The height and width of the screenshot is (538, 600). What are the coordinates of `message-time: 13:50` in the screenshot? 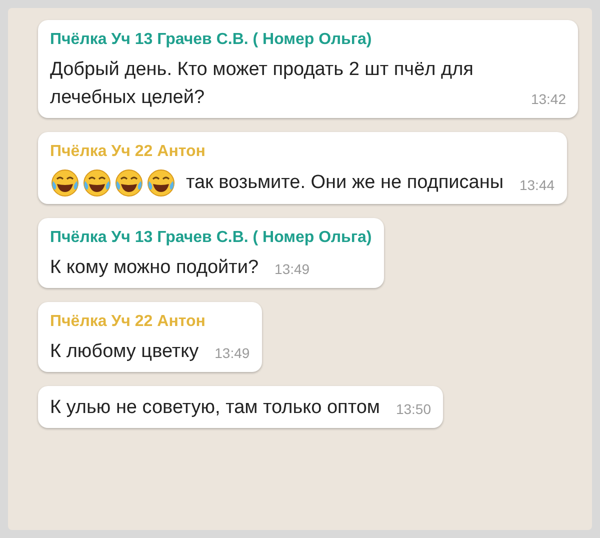 It's located at (414, 409).